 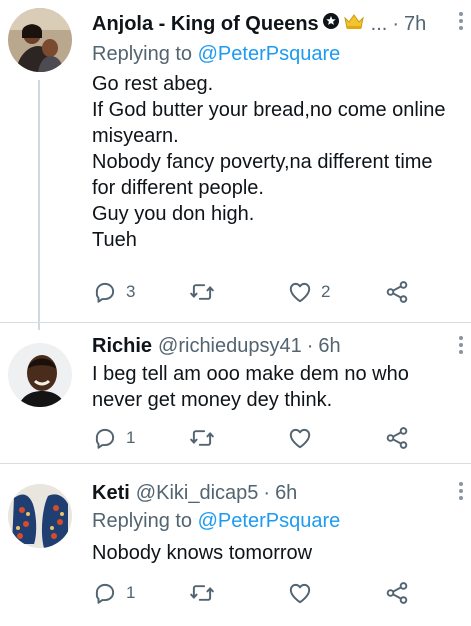 What do you see at coordinates (212, 400) in the screenshot?
I see `text-line: never get money dey think.` at bounding box center [212, 400].